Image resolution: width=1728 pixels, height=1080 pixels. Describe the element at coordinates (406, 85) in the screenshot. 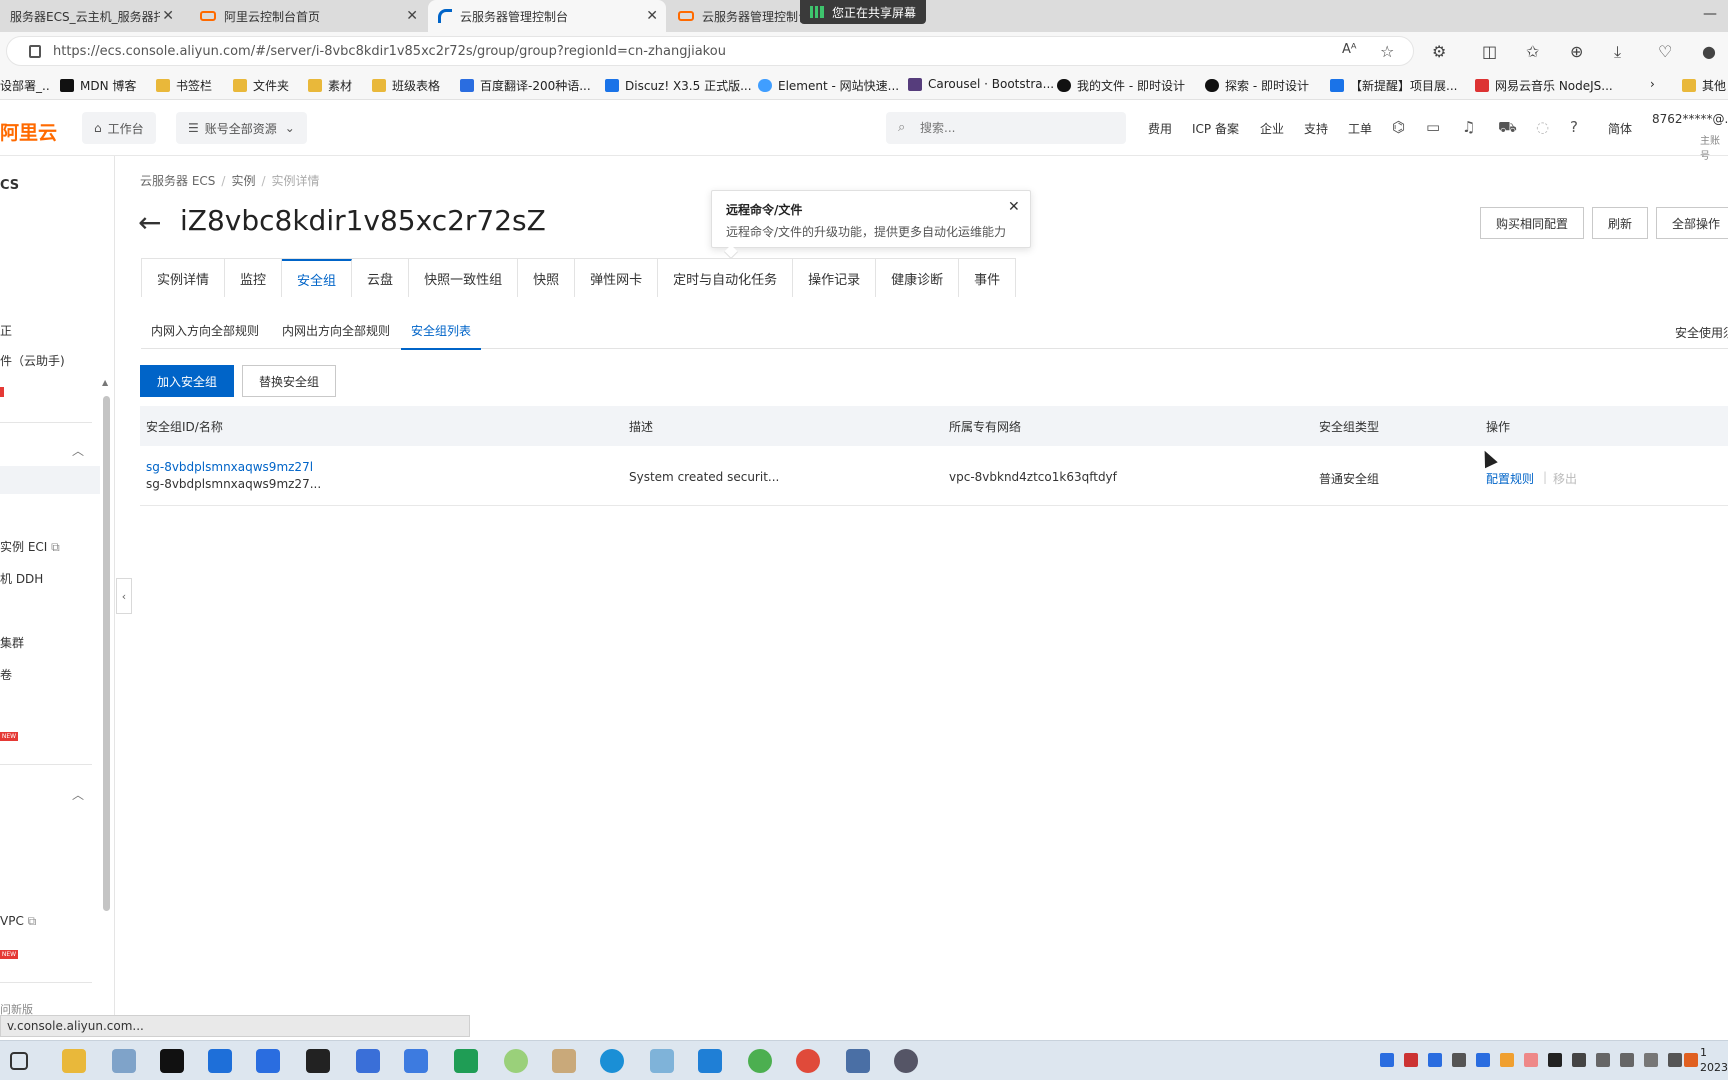

I see `bookmark-item: 班级表格` at that location.